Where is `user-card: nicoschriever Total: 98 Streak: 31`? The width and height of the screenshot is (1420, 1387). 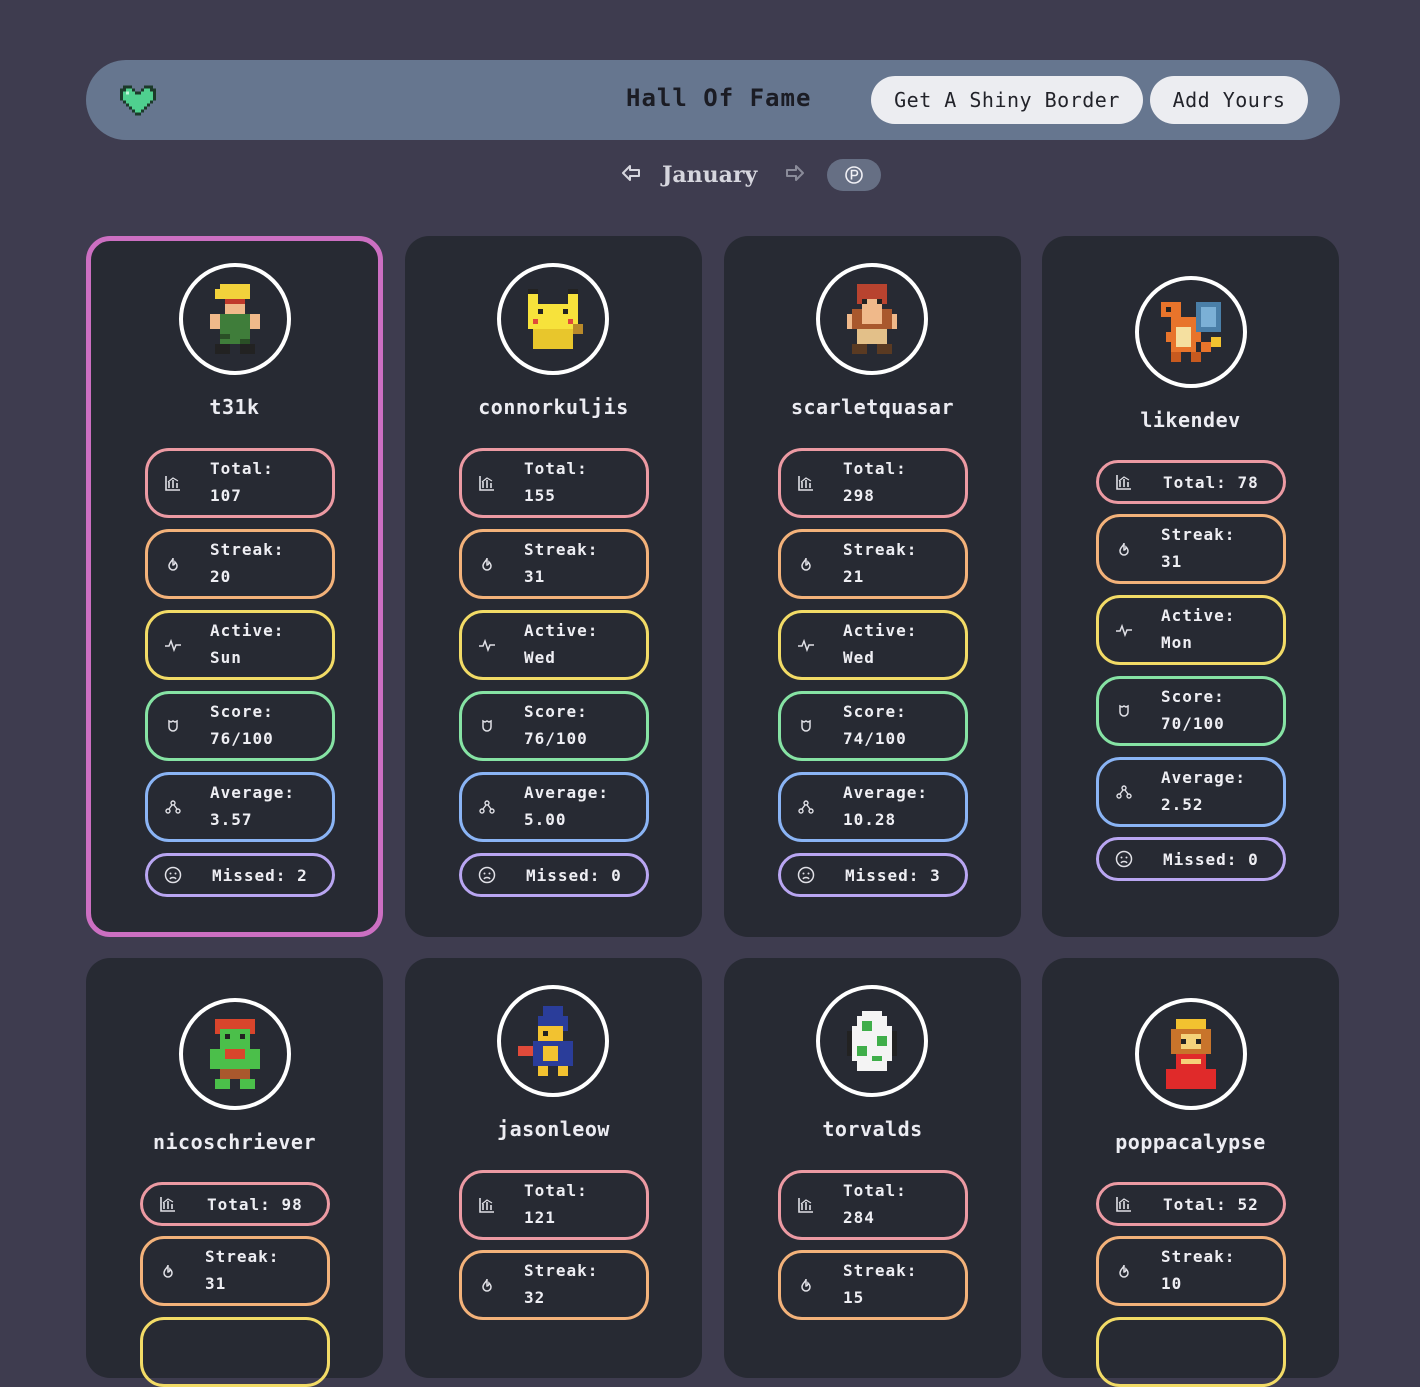
user-card: nicoschriever Total: 98 Streak: 31 is located at coordinates (234, 1172).